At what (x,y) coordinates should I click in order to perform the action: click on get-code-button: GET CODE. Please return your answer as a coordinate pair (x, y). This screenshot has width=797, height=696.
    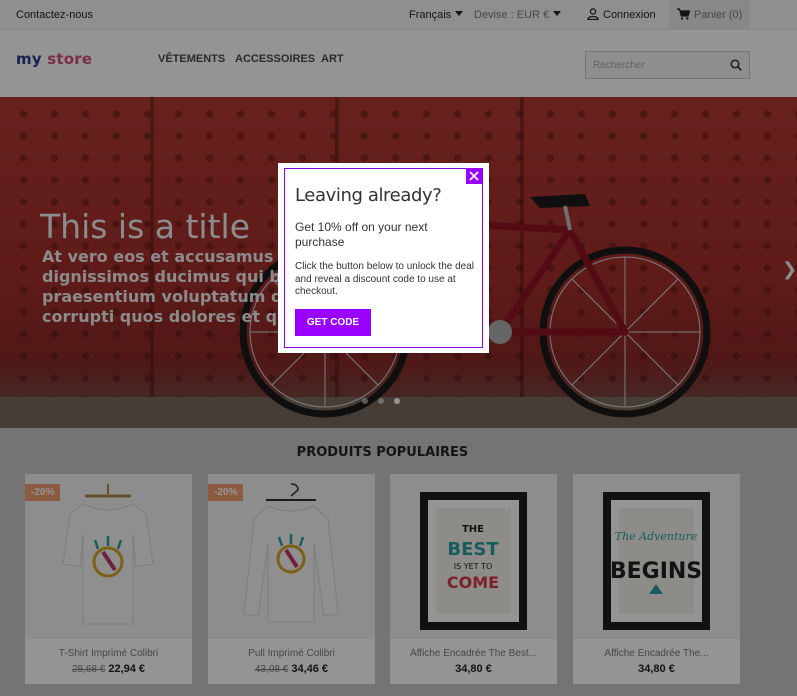
    Looking at the image, I should click on (333, 322).